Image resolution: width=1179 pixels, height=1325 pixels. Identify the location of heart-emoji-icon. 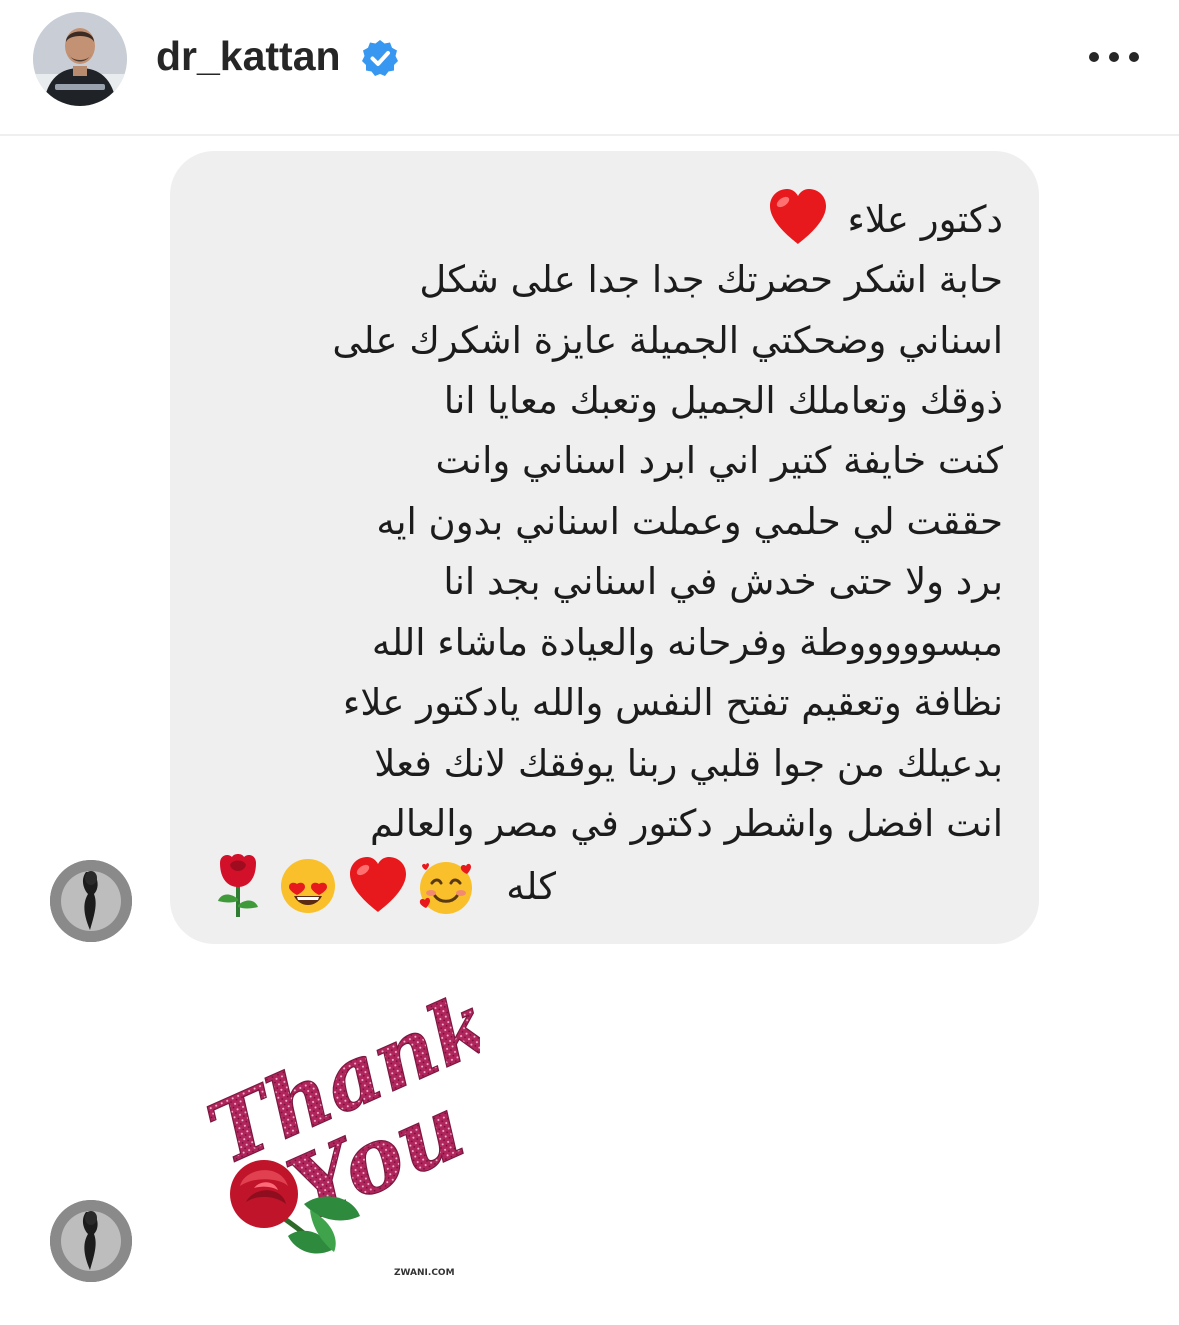
(797, 216).